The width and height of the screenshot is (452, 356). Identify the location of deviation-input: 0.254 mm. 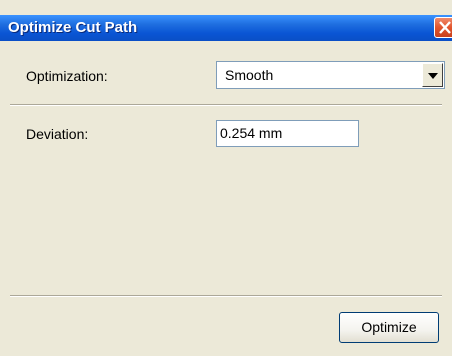
(287, 133).